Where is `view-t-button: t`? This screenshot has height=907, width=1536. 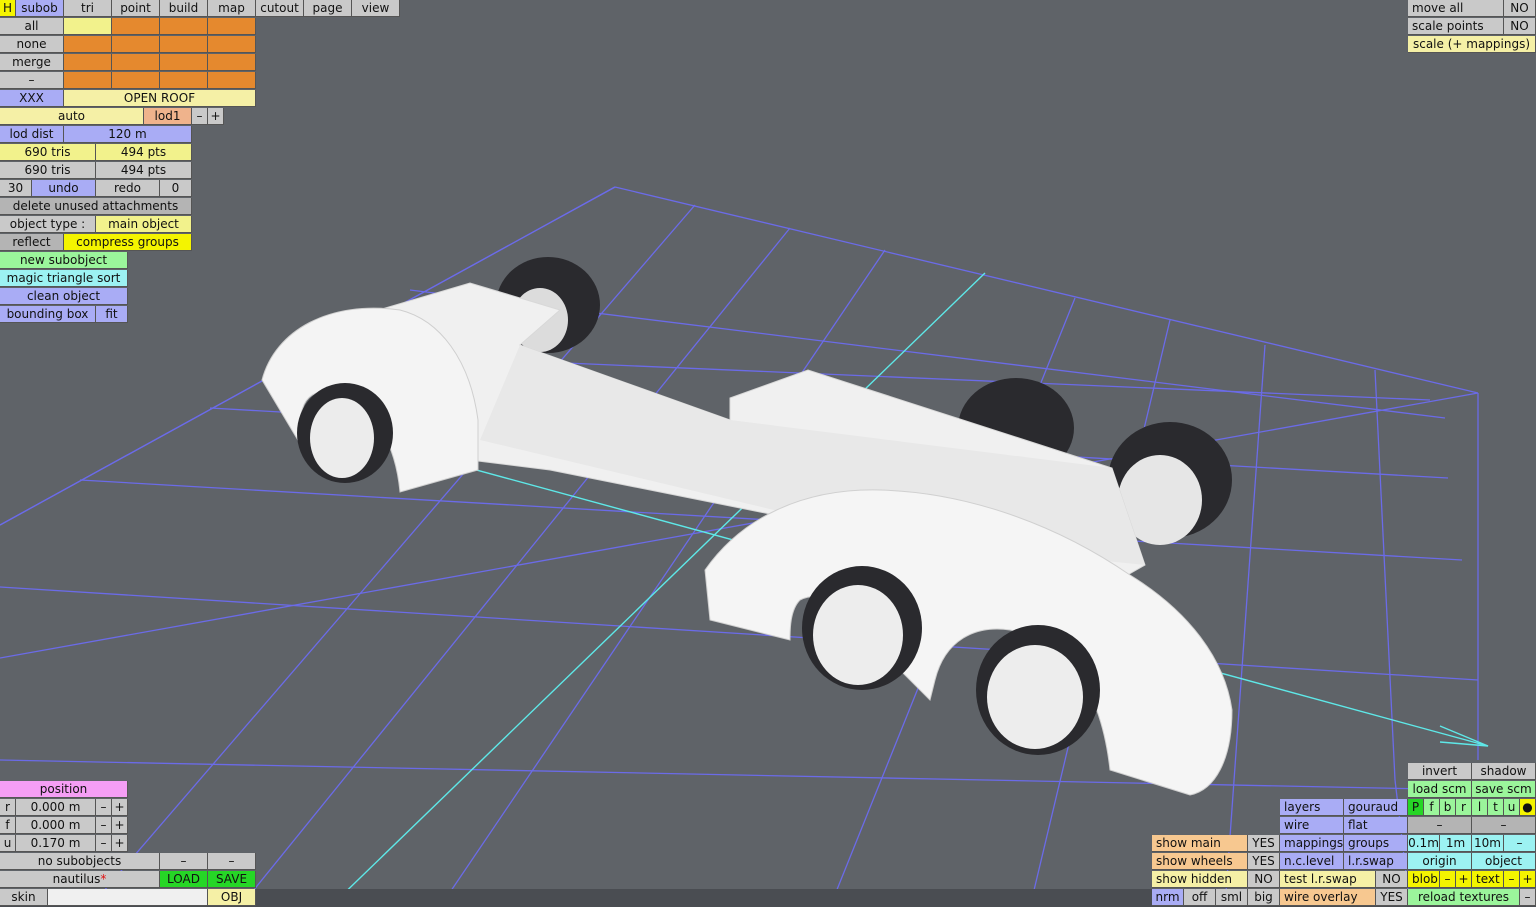 view-t-button: t is located at coordinates (1496, 807).